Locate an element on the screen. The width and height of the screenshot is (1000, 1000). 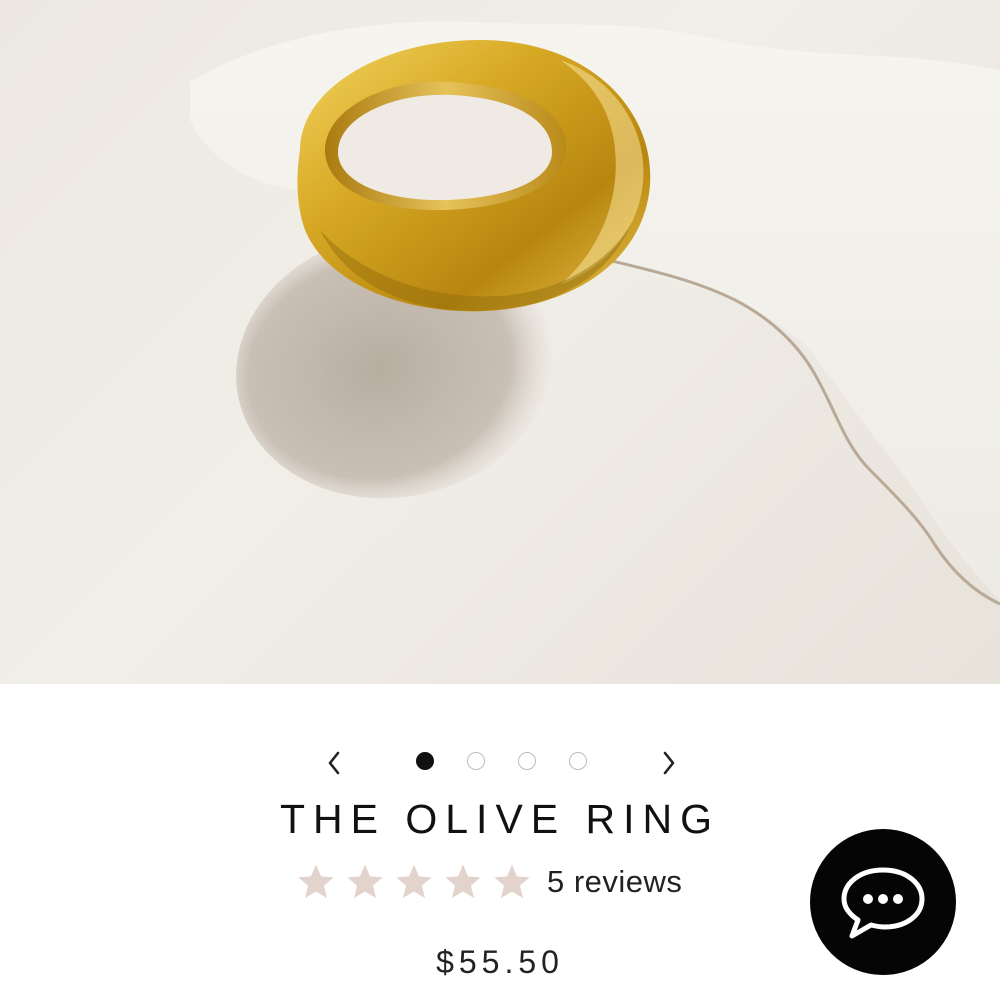
reviews-count-link: 5 reviews is located at coordinates (614, 882).